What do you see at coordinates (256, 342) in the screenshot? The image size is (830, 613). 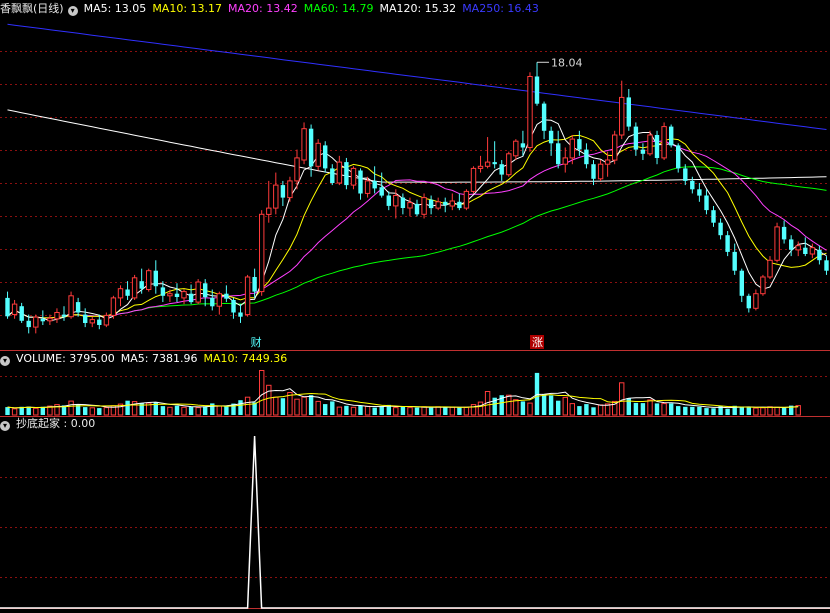 I see `event-marker-cai: 财` at bounding box center [256, 342].